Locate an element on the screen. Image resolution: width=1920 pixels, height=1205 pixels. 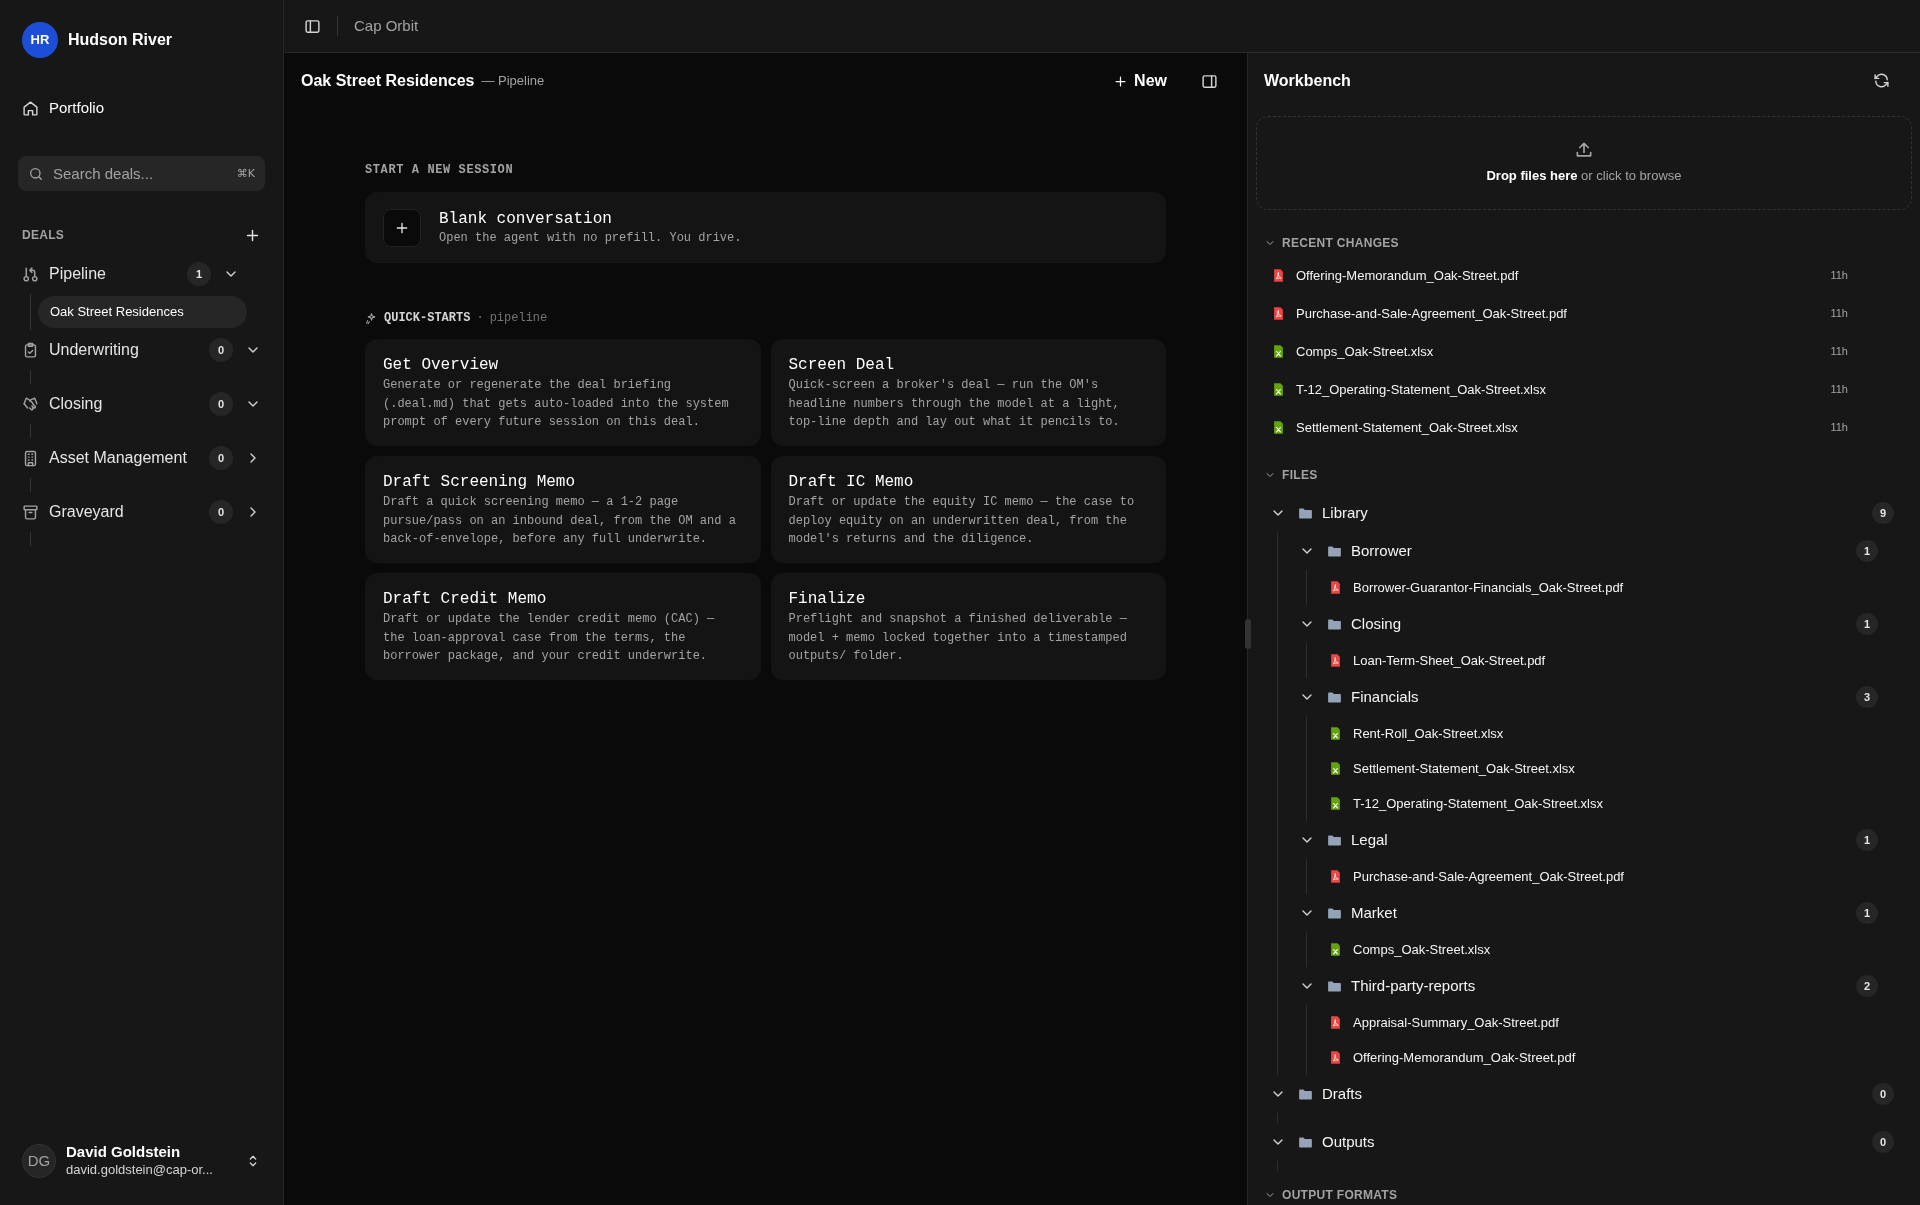
card-title: Finalize is located at coordinates (827, 599).